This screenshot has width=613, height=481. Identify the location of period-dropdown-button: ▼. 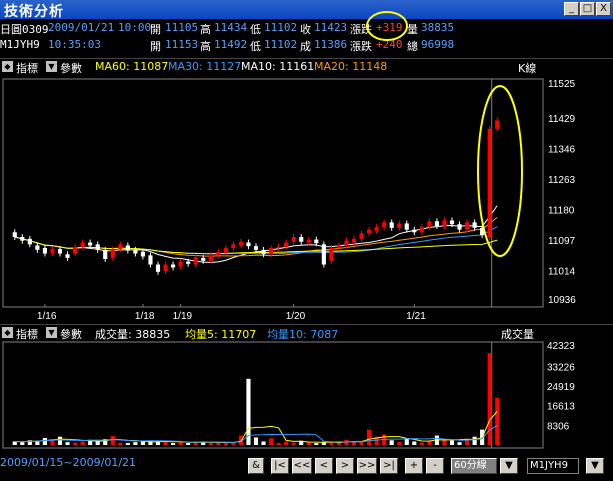
(509, 466).